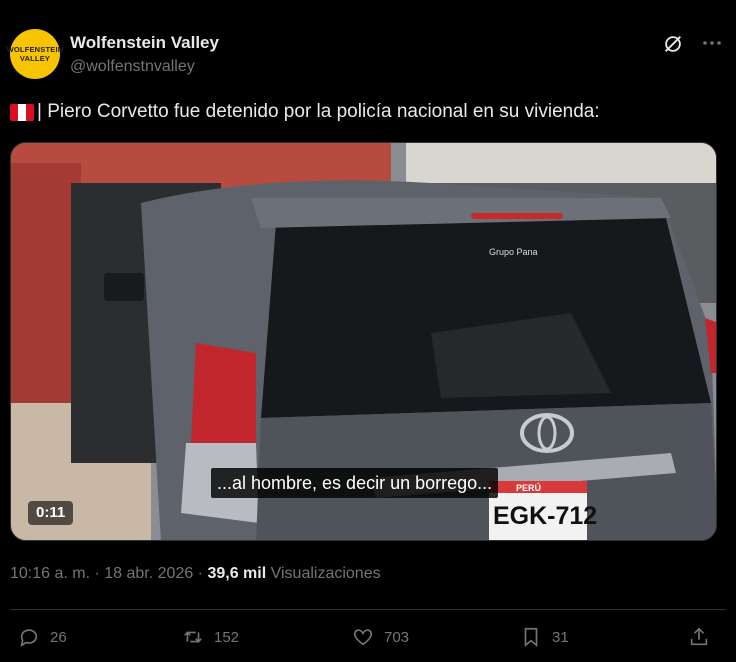  I want to click on reply-icon, so click(29, 638).